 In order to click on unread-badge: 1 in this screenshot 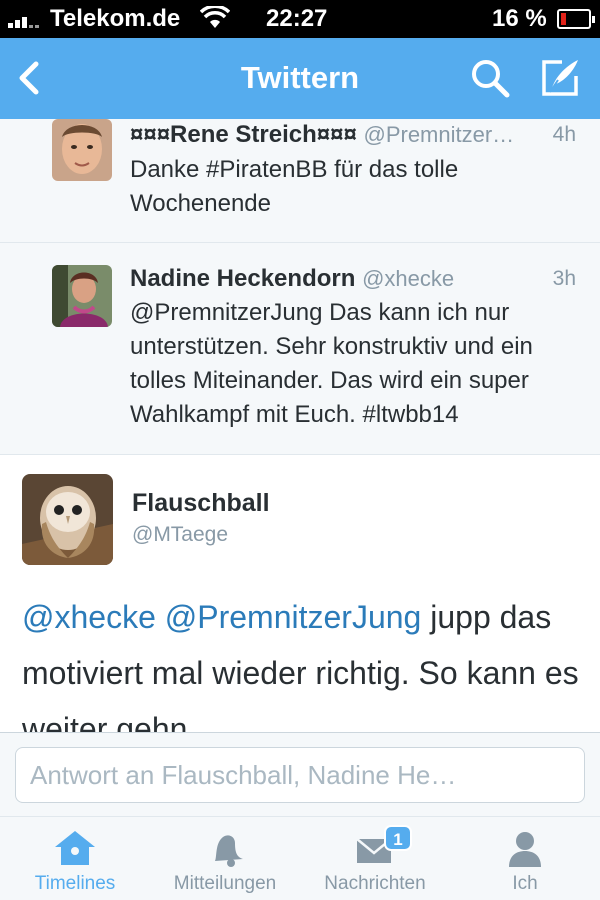, I will do `click(398, 838)`.